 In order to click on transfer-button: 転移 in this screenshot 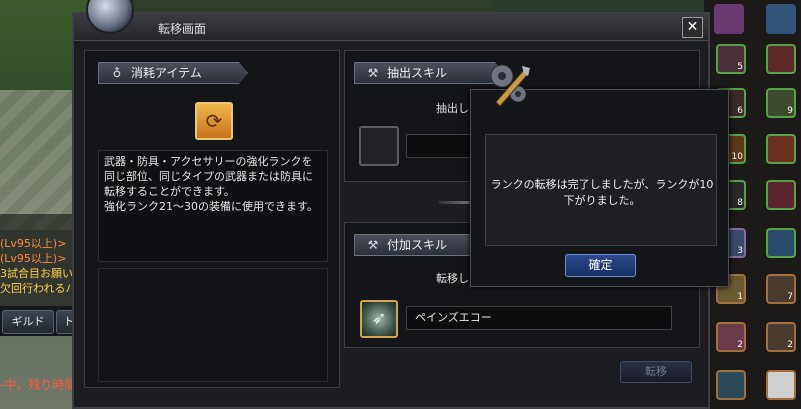, I will do `click(656, 372)`.